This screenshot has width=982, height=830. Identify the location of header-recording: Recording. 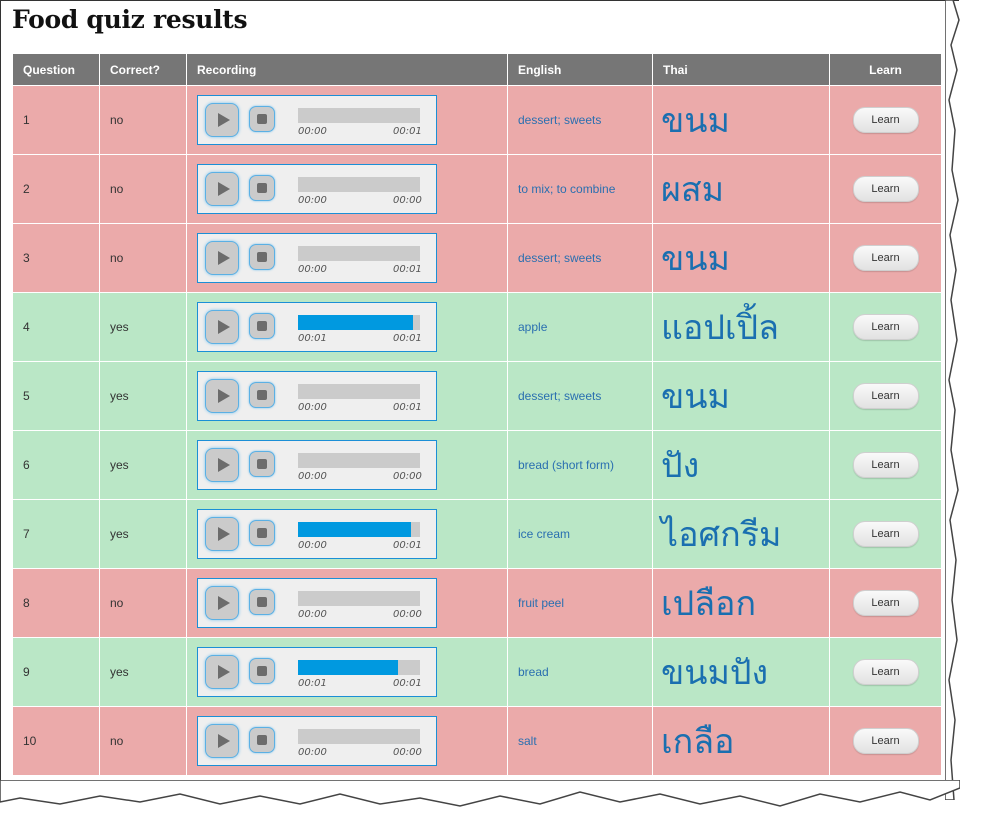
(347, 70).